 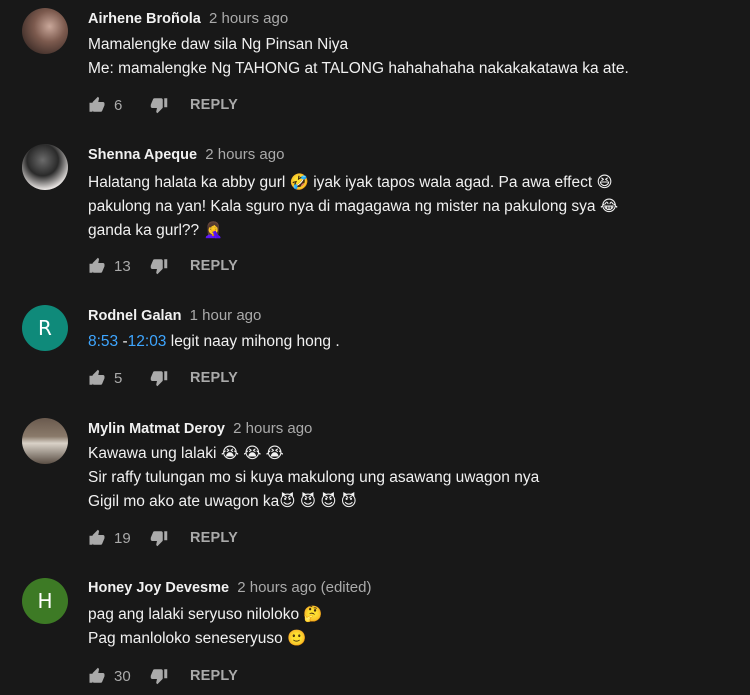 What do you see at coordinates (45, 601) in the screenshot?
I see `avatar: H` at bounding box center [45, 601].